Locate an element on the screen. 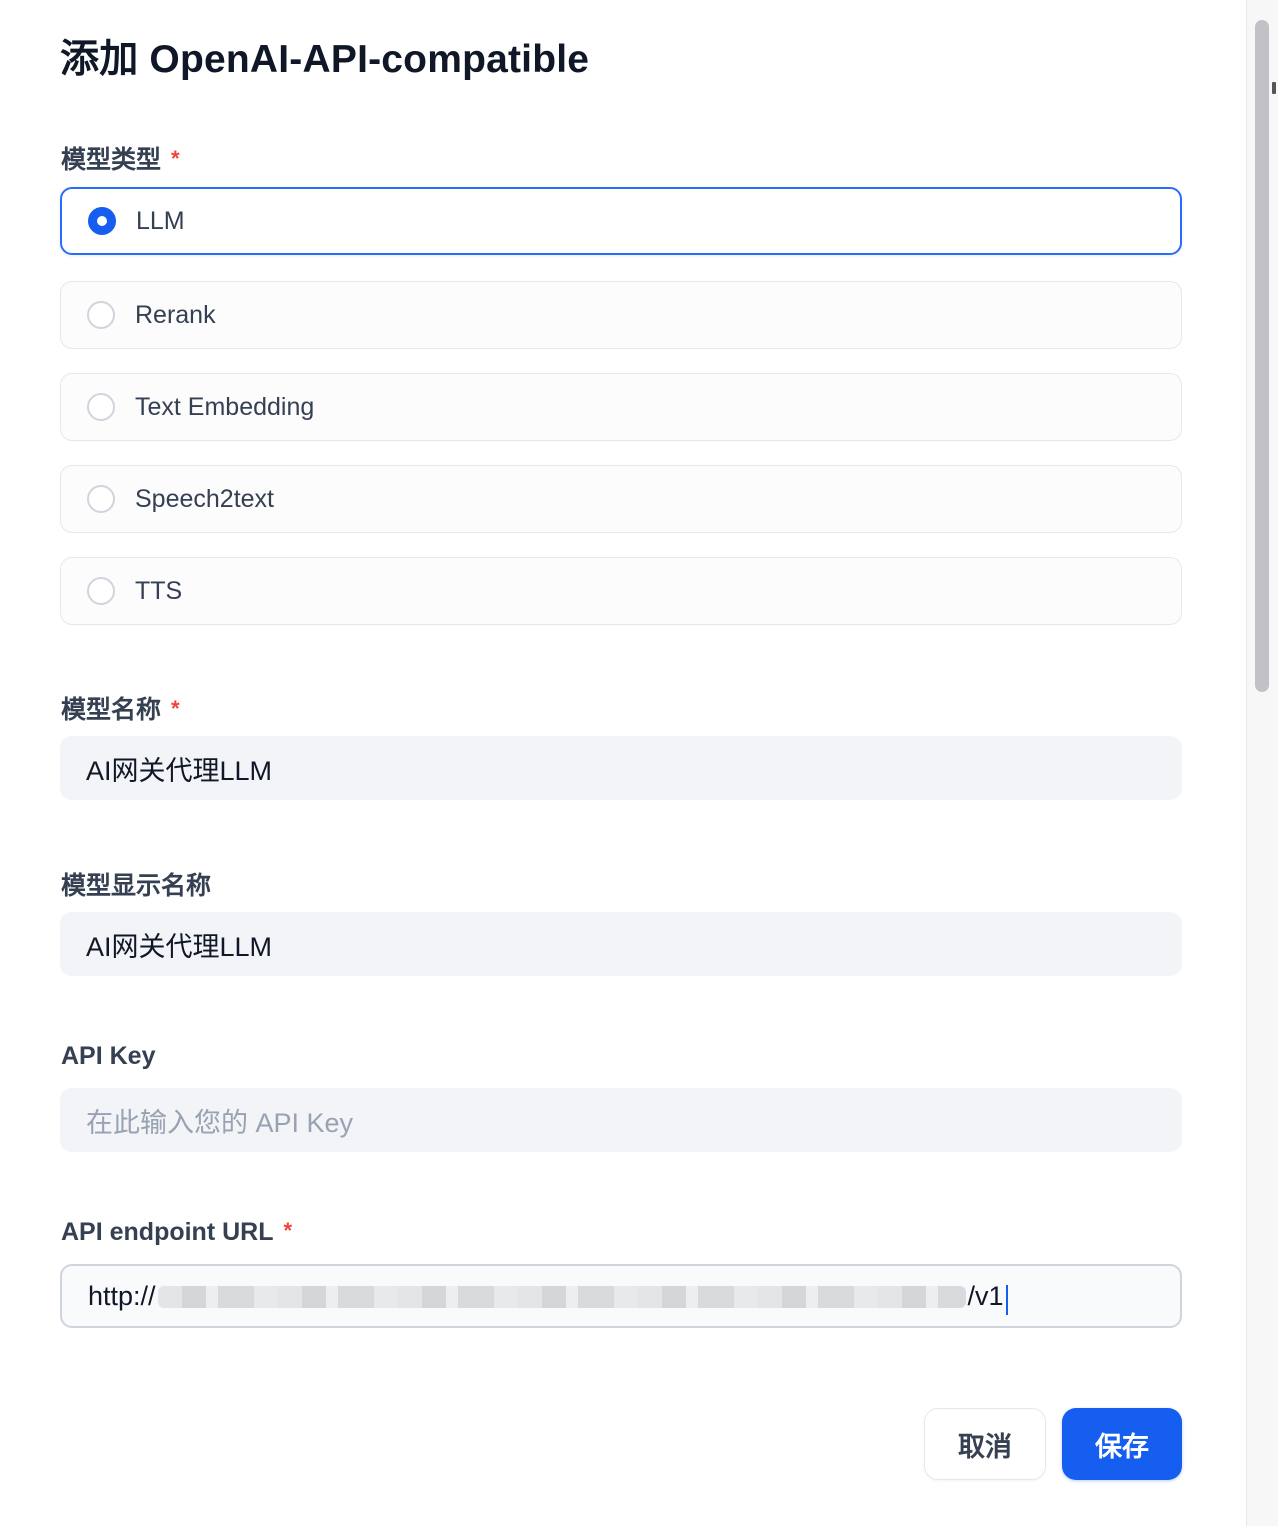 The width and height of the screenshot is (1278, 1526). cancel-button: 取消 is located at coordinates (985, 1444).